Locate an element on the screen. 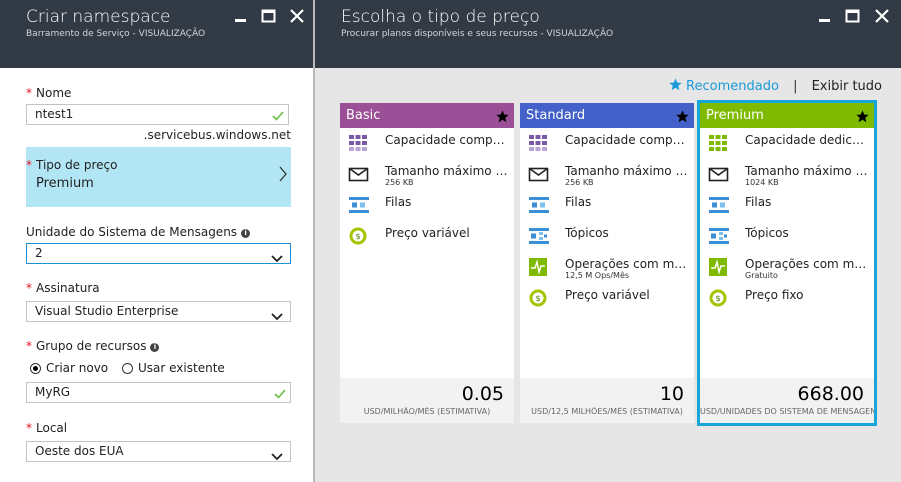 This screenshot has height=482, width=901. card-price-footer: 10 USD/12,5 MILHÕES/MÊS (ESTIMATIVA) is located at coordinates (607, 400).